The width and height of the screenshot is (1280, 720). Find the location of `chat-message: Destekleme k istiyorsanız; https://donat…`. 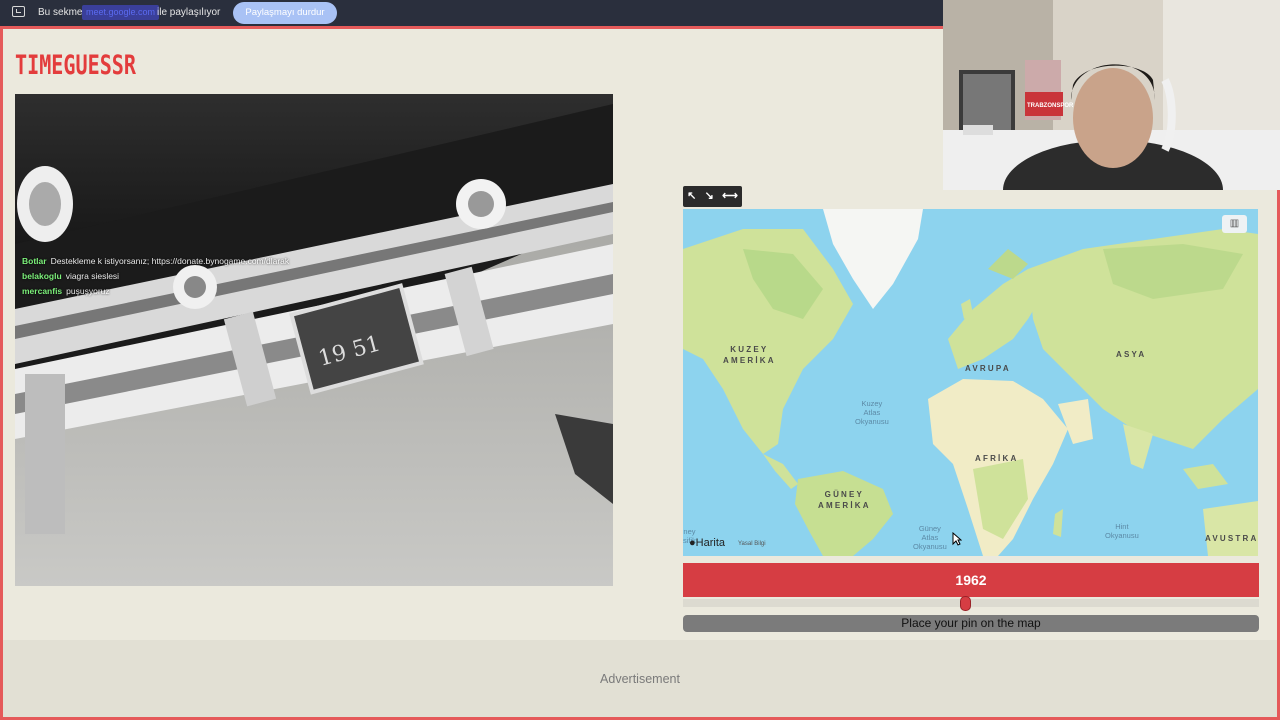

chat-message: Destekleme k istiyorsanız; https://donat… is located at coordinates (170, 261).